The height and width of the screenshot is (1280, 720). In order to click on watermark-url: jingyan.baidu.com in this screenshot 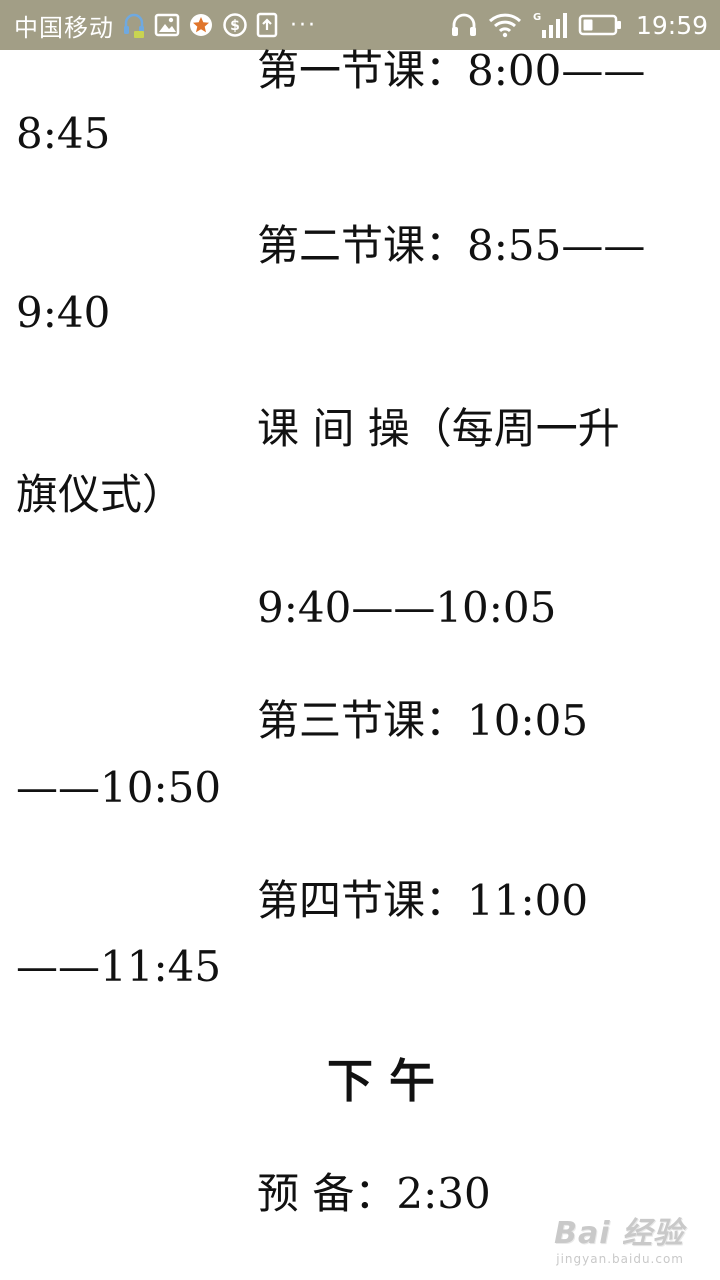, I will do `click(620, 1259)`.